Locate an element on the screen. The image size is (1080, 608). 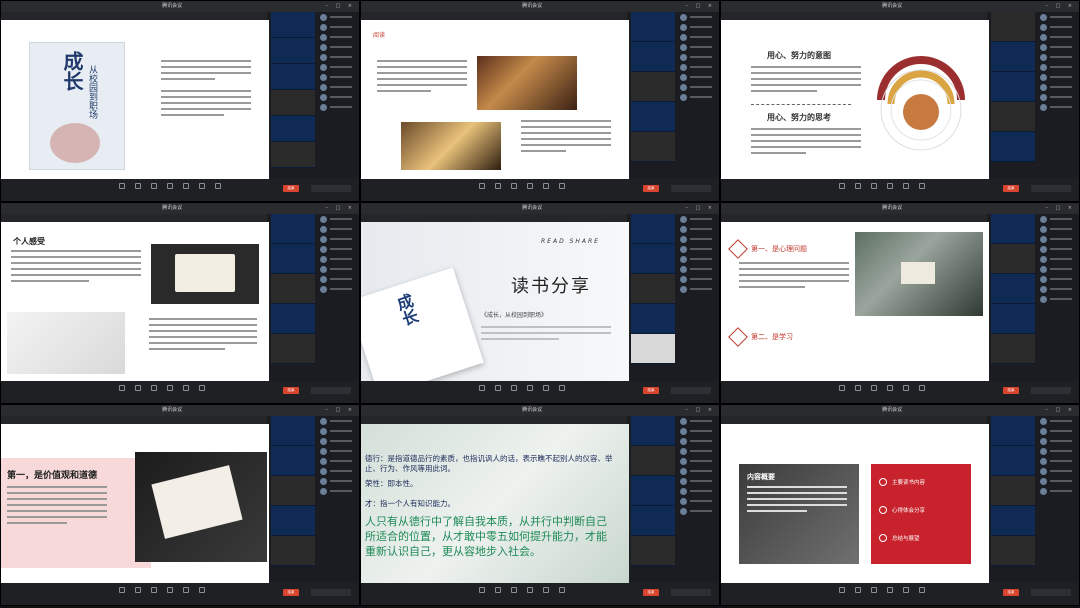
mic-icon is located at coordinates (482, 590).